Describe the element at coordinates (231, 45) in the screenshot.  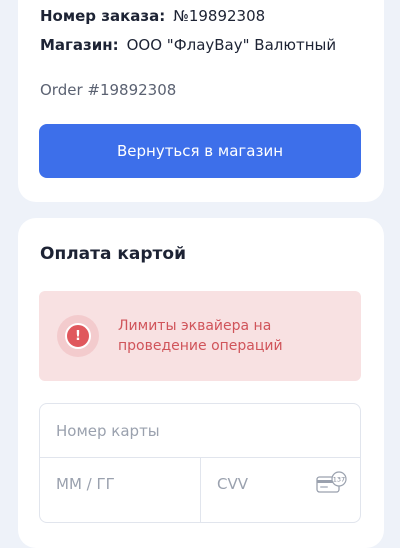
I see `shop-value: ООО "ФлауВау" Валютный` at that location.